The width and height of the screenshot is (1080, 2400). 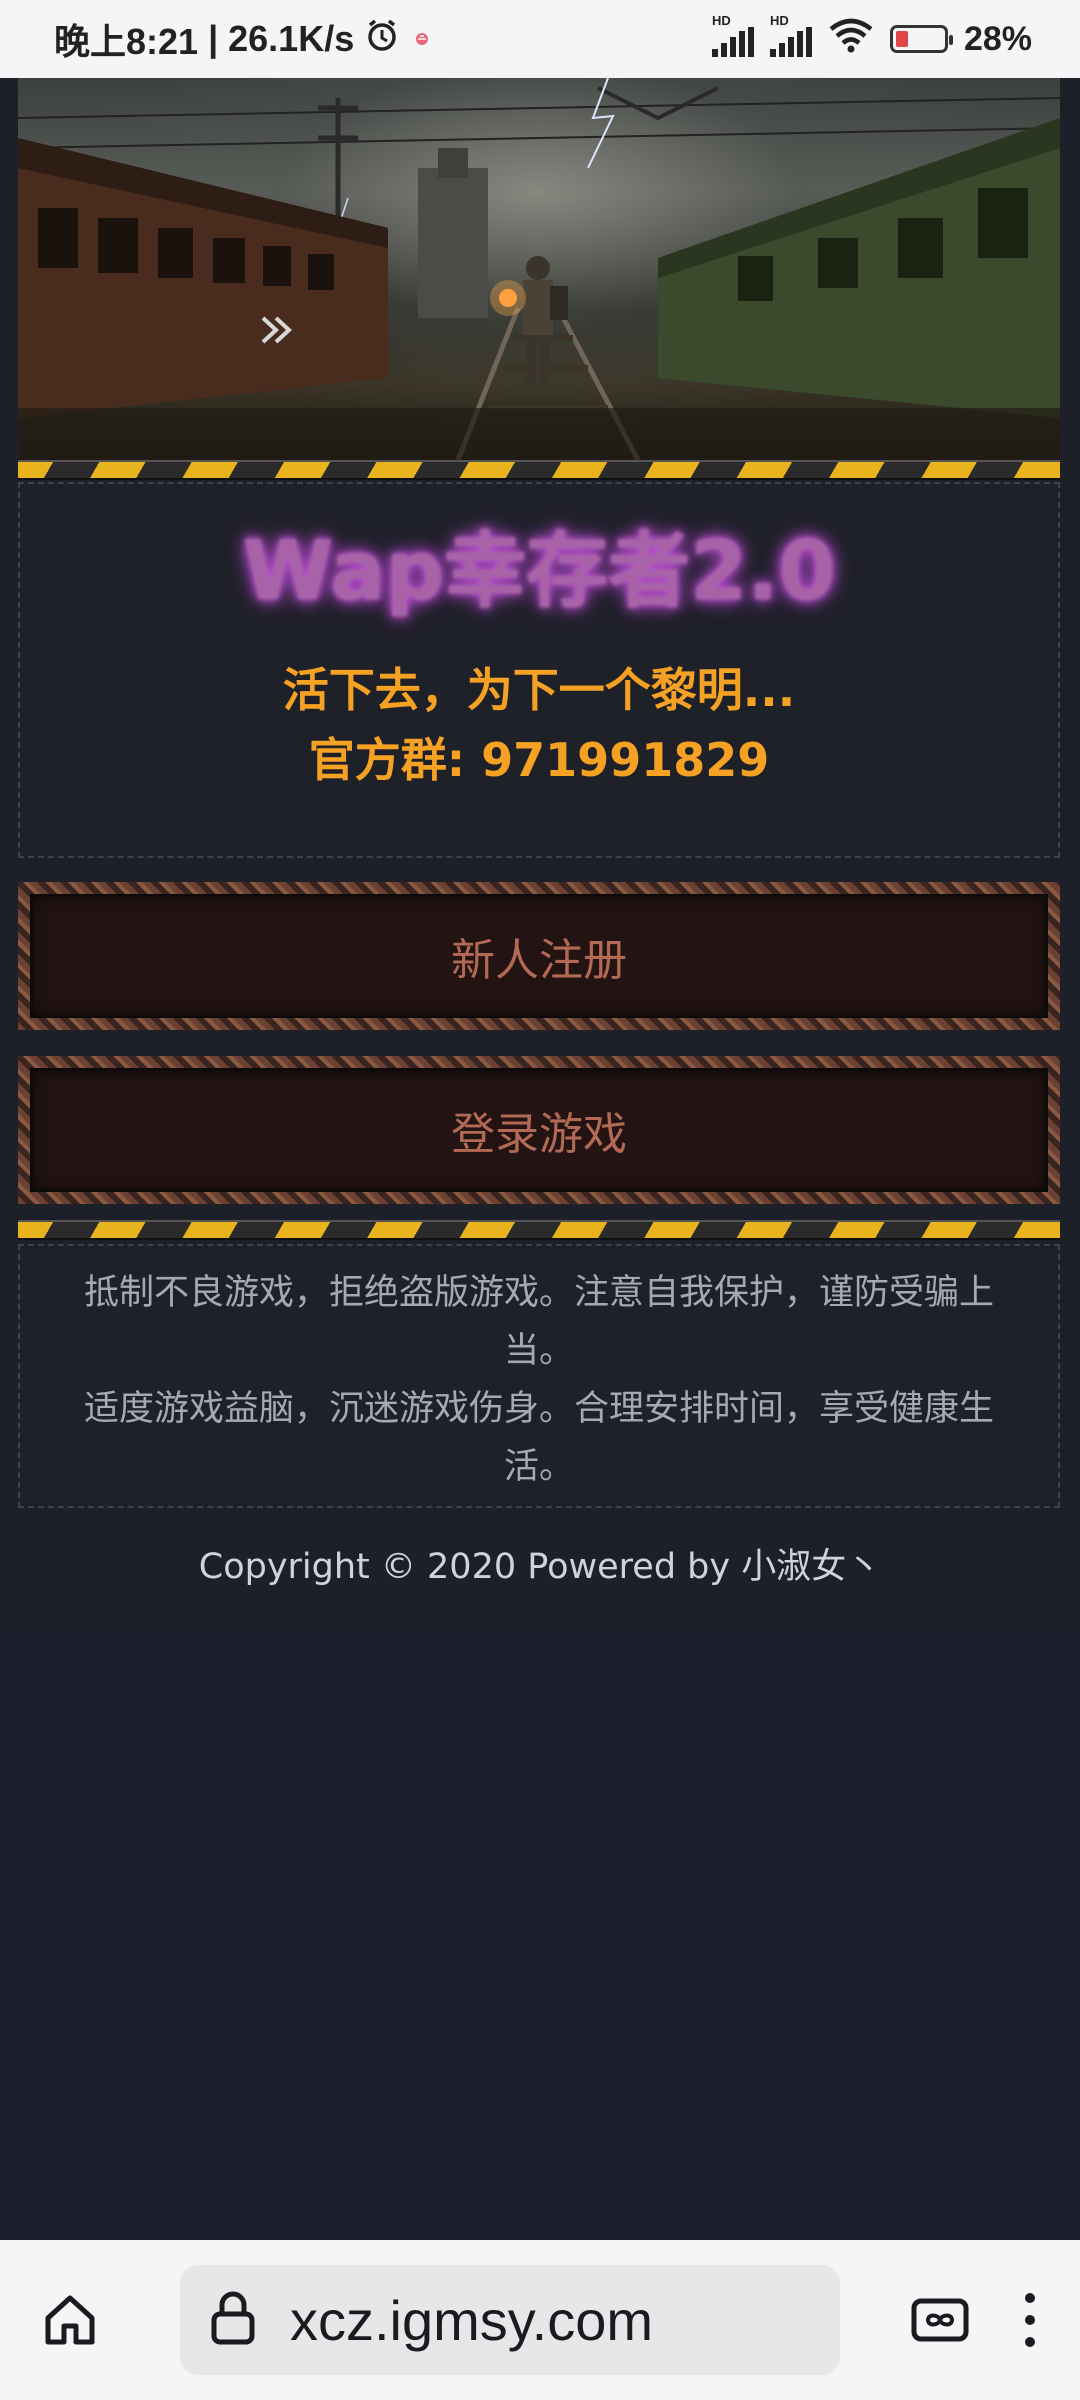 I want to click on more-icon, so click(x=1030, y=2320).